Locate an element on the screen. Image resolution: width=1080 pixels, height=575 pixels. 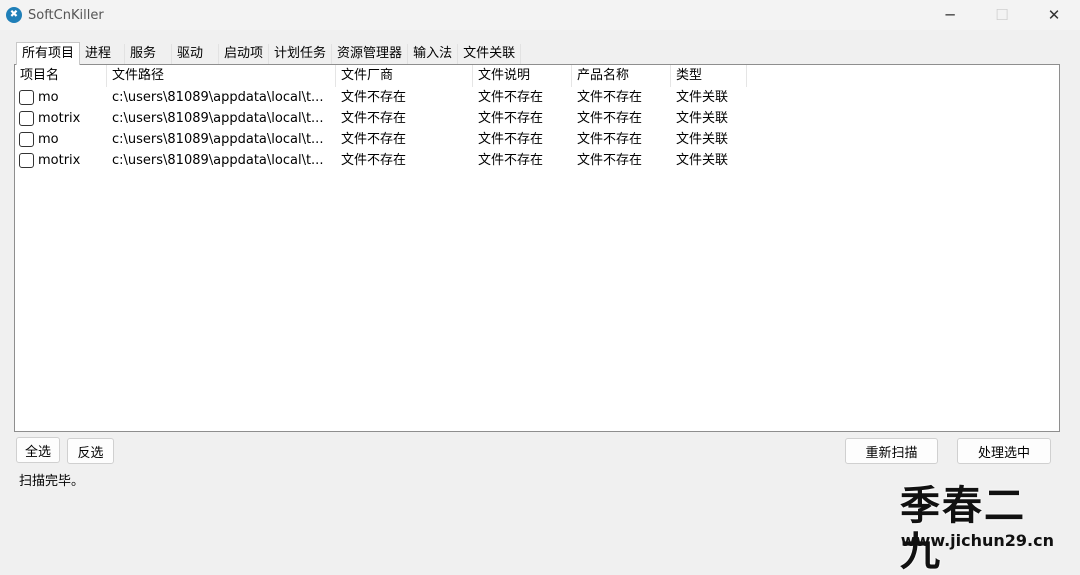
process-selected-button: 处理选中 is located at coordinates (1004, 451).